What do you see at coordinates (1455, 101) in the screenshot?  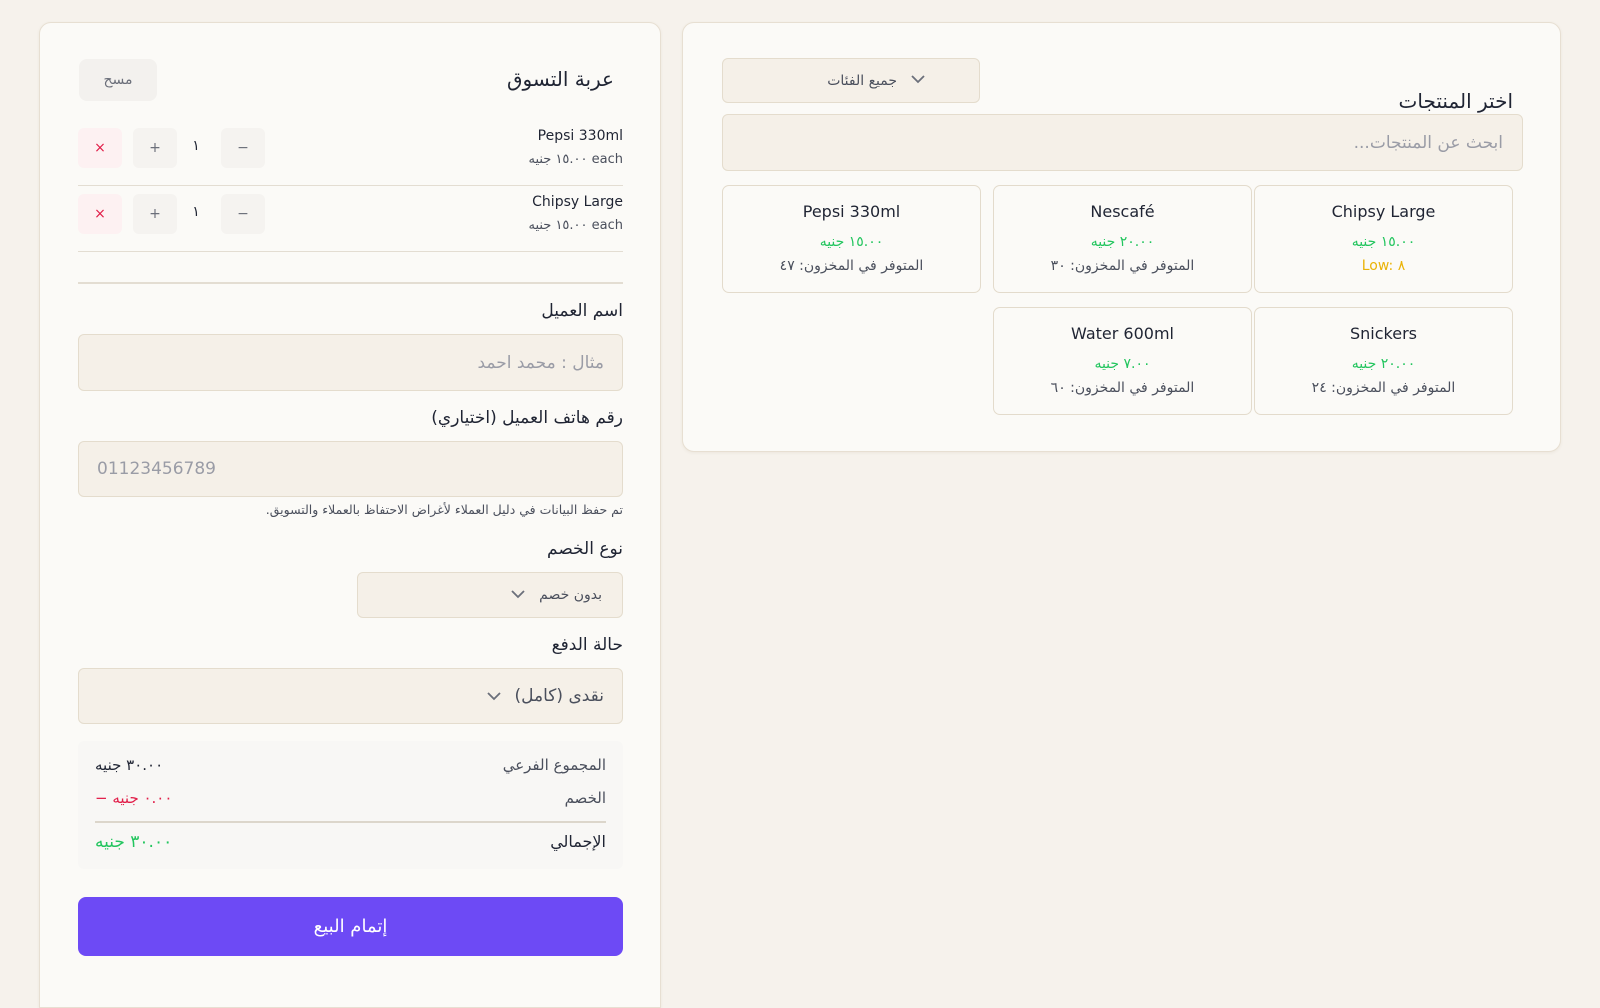 I see `products-title: اختر المنتجات` at bounding box center [1455, 101].